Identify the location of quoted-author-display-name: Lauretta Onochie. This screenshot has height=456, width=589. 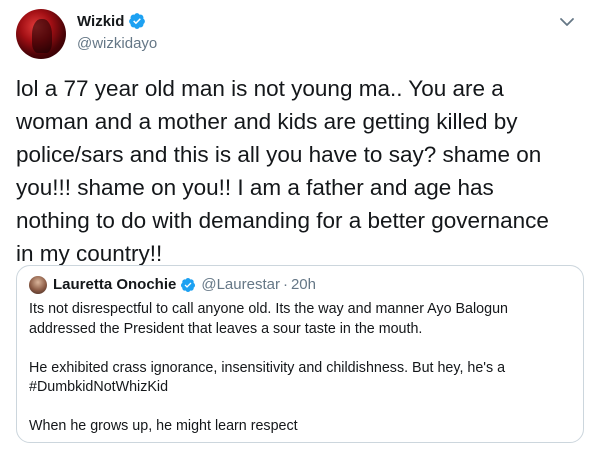
(115, 284).